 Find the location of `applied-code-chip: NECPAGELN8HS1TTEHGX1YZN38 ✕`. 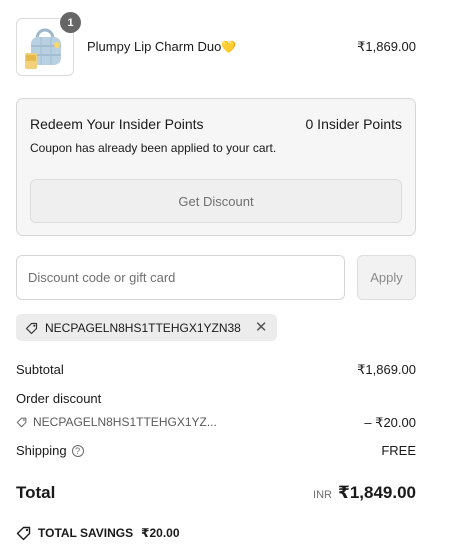

applied-code-chip: NECPAGELN8HS1TTEHGX1YZN38 ✕ is located at coordinates (147, 327).